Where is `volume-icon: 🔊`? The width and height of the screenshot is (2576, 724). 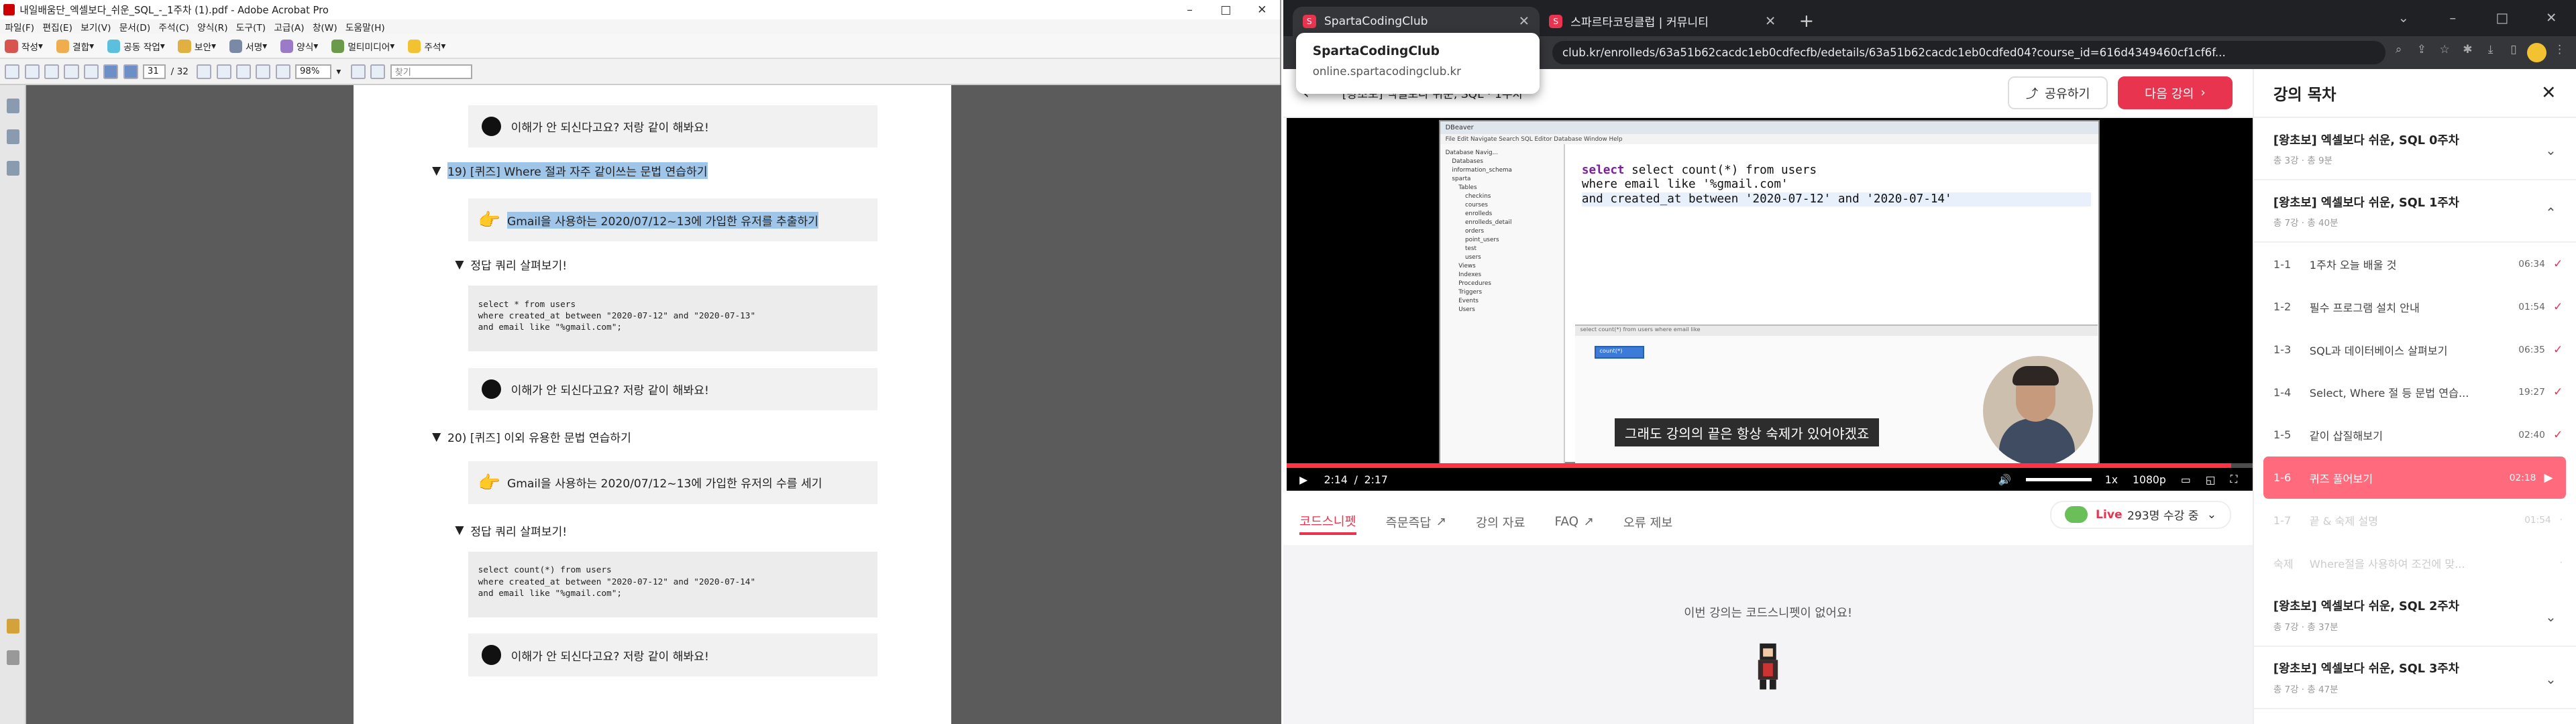 volume-icon: 🔊 is located at coordinates (2005, 479).